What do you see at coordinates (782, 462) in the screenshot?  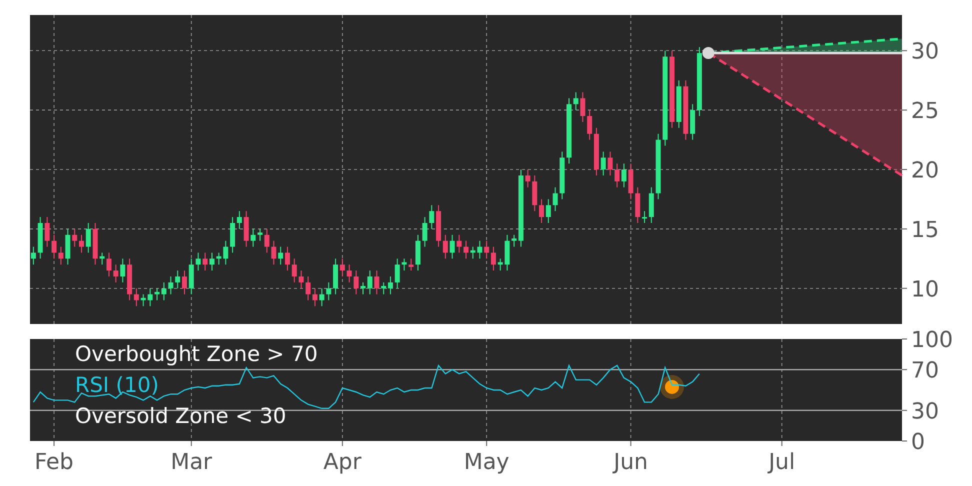 I see `axis-label: Jul` at bounding box center [782, 462].